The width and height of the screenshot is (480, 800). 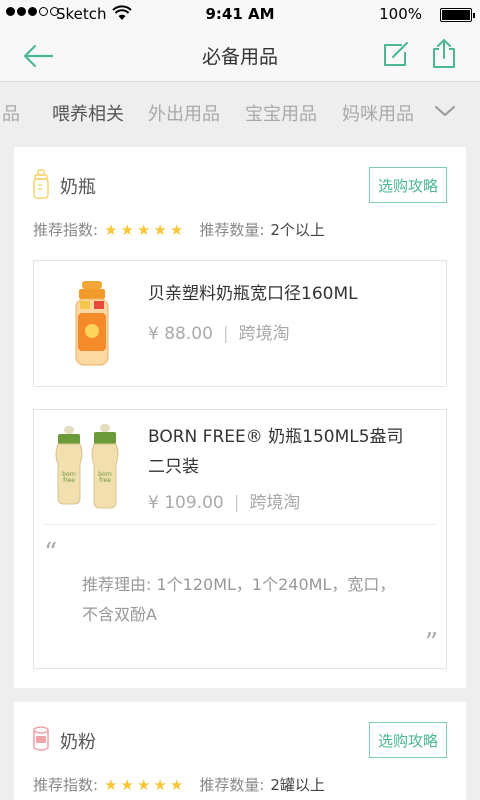 What do you see at coordinates (253, 294) in the screenshot?
I see `product-name: 贝亲塑料奶瓶宽口径160ML` at bounding box center [253, 294].